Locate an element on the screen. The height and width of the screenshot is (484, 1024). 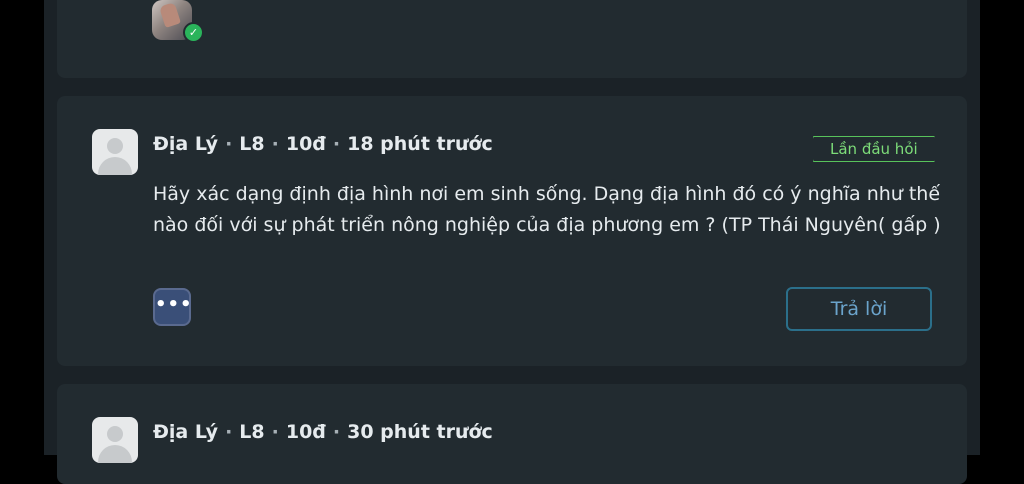
timestamp: 18 phút trước is located at coordinates (420, 144).